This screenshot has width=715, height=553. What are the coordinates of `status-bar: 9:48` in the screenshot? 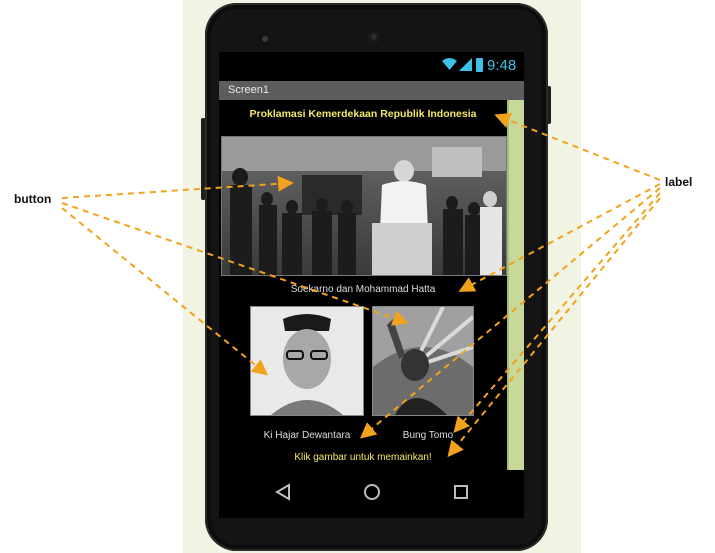 It's located at (371, 66).